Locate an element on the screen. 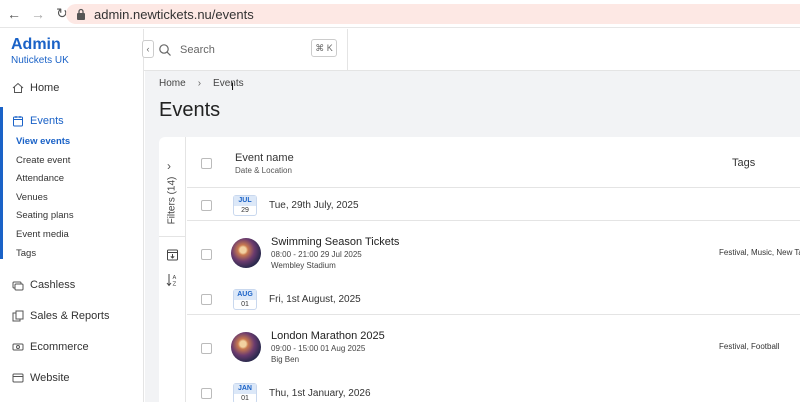  column-header-event-name: Event name is located at coordinates (264, 158).